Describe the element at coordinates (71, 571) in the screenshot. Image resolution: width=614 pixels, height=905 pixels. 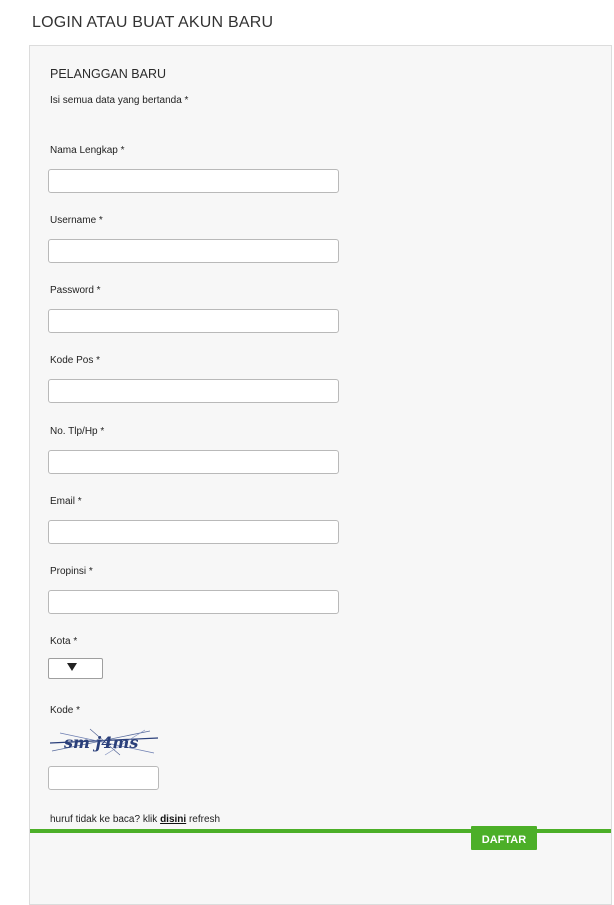
I see `province-label: Propinsi *` at that location.